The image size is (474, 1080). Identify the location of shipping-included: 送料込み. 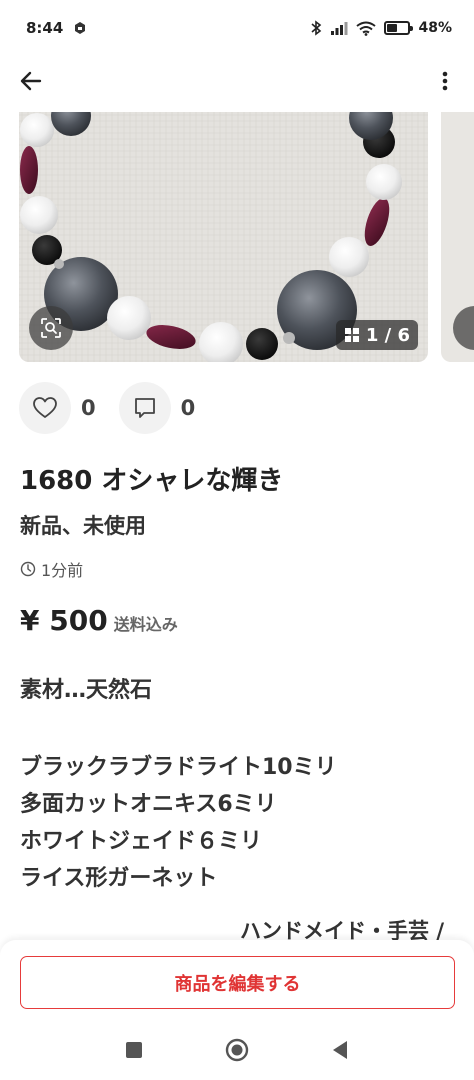
(145, 624).